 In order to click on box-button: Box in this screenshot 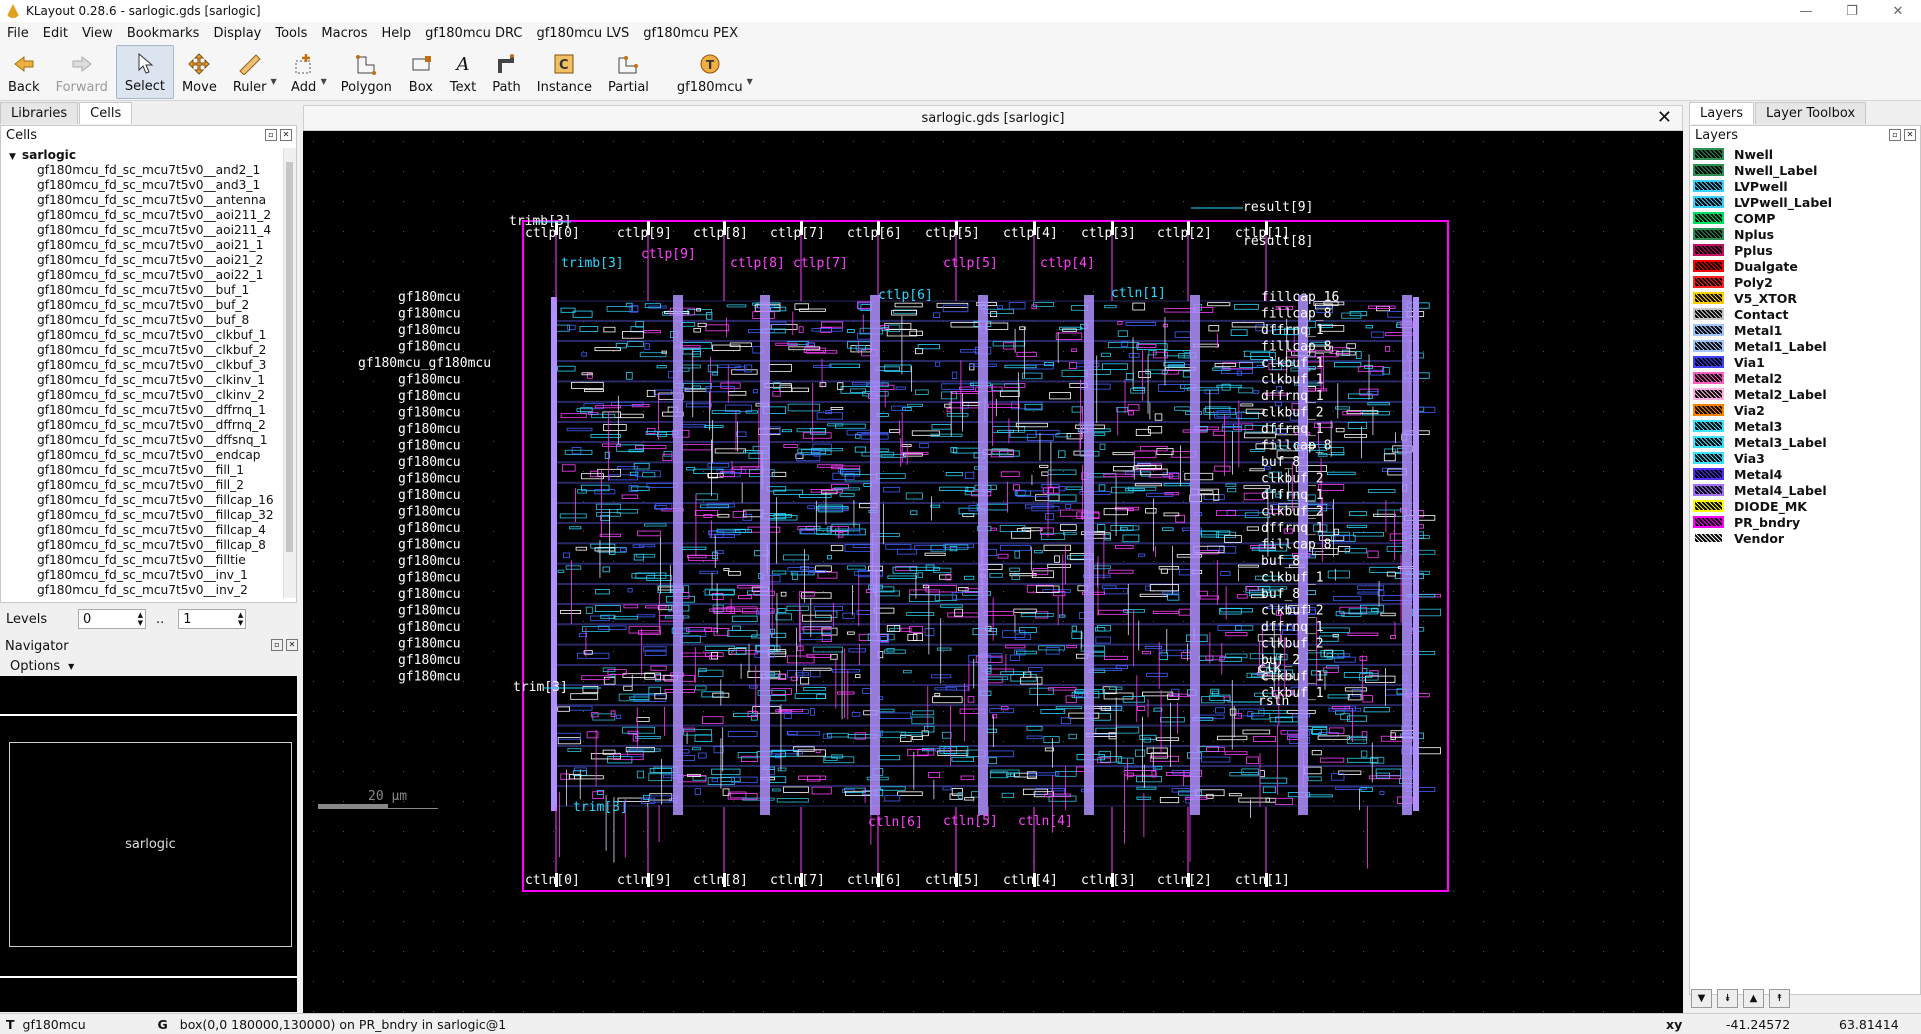, I will do `click(421, 72)`.